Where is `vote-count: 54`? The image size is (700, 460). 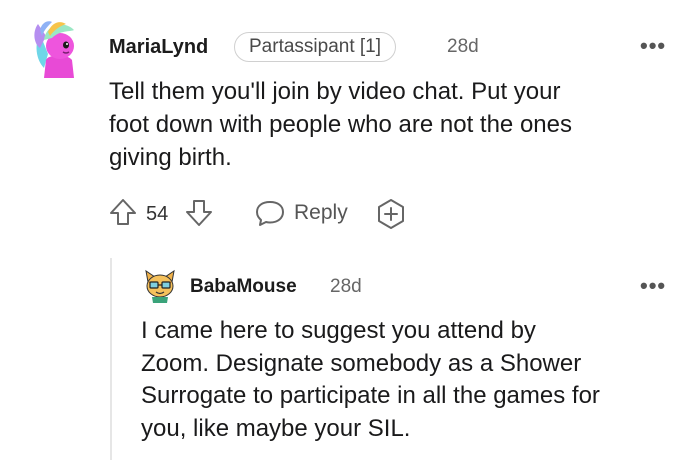 vote-count: 54 is located at coordinates (157, 214).